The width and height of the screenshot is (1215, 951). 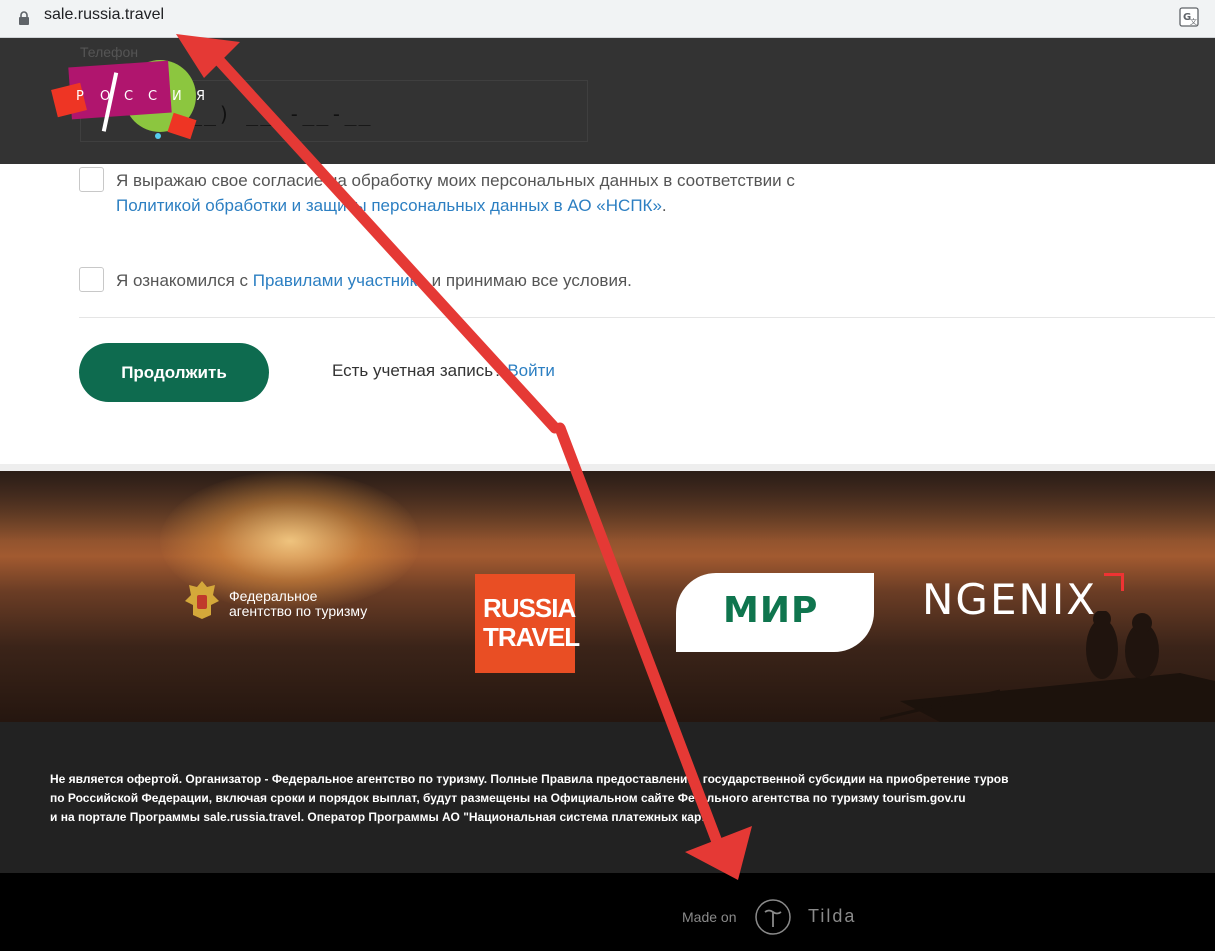 I want to click on tilda-icon, so click(x=773, y=917).